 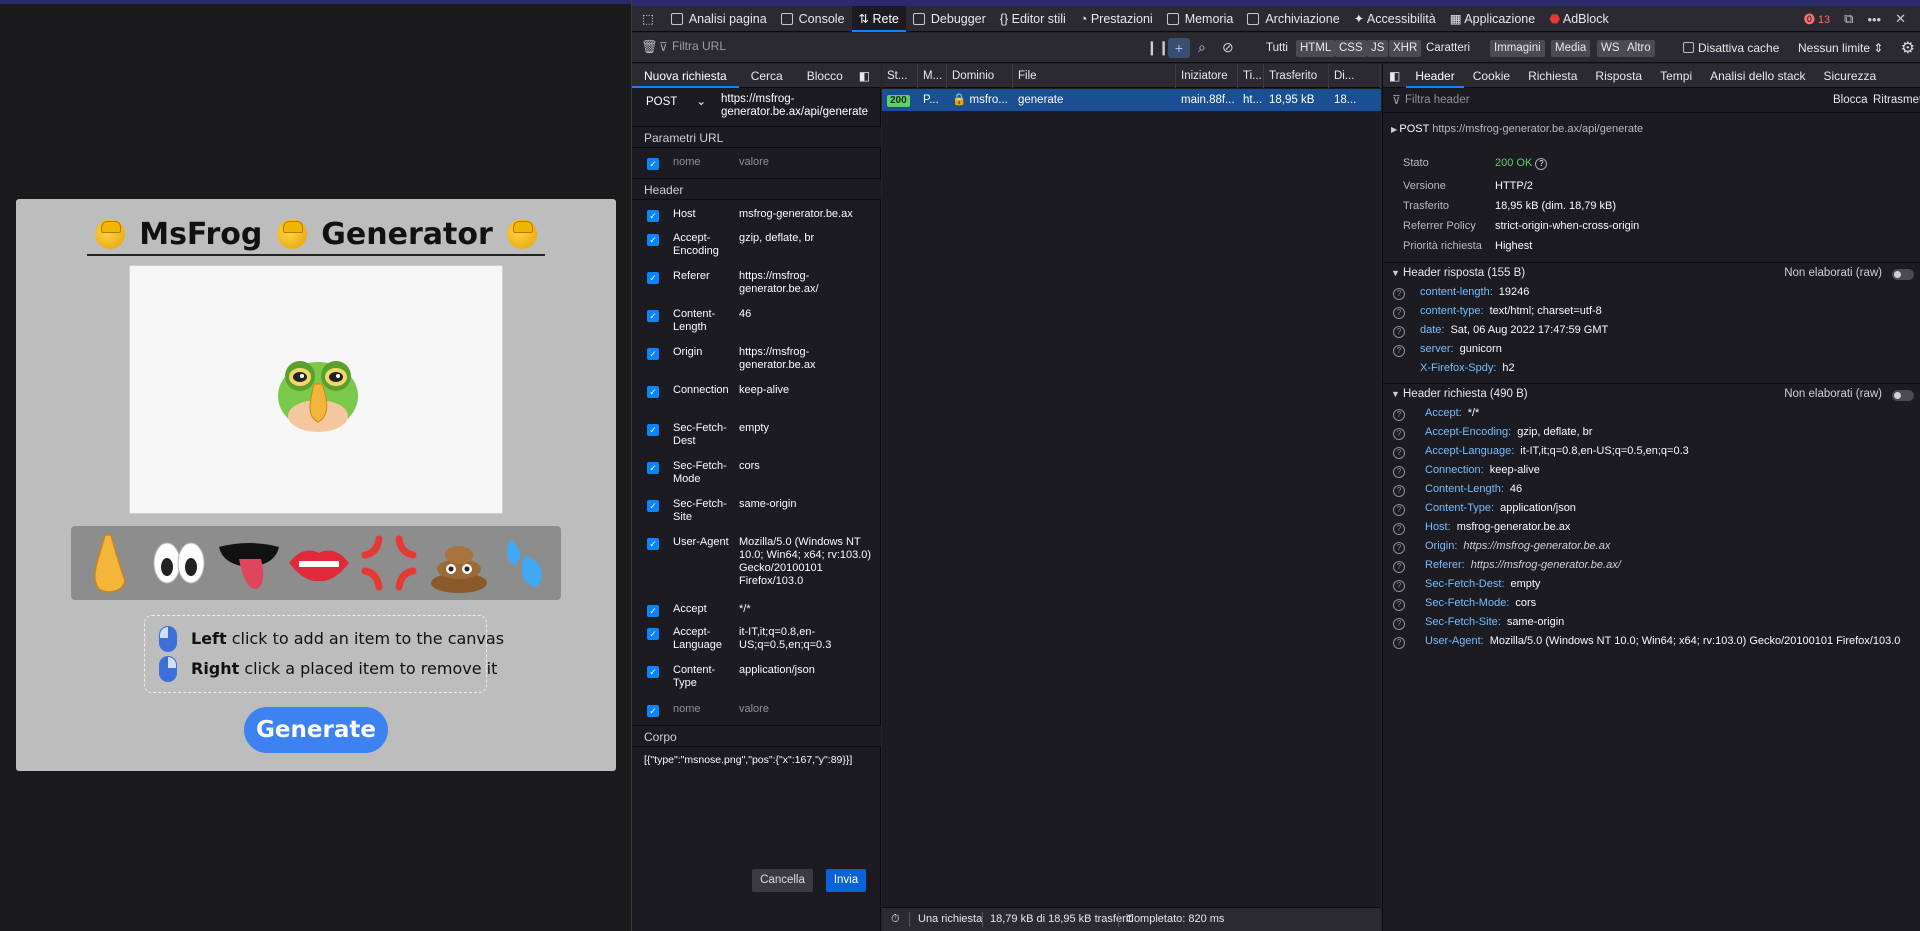 What do you see at coordinates (1395, 19) in the screenshot?
I see `tab-accessibility: ✦ Accessibilità` at bounding box center [1395, 19].